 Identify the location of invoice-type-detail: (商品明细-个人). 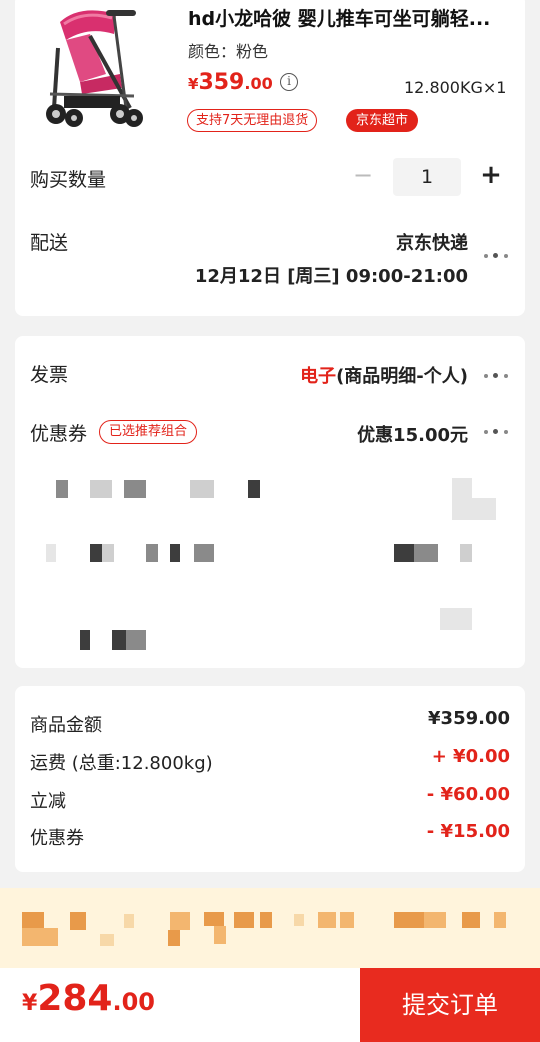
(402, 376).